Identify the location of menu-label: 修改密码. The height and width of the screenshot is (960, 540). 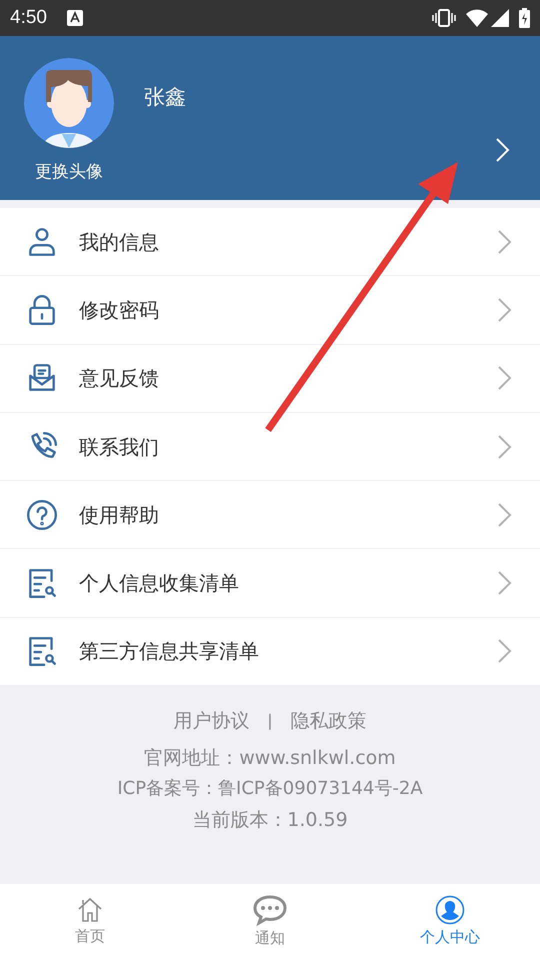
(119, 310).